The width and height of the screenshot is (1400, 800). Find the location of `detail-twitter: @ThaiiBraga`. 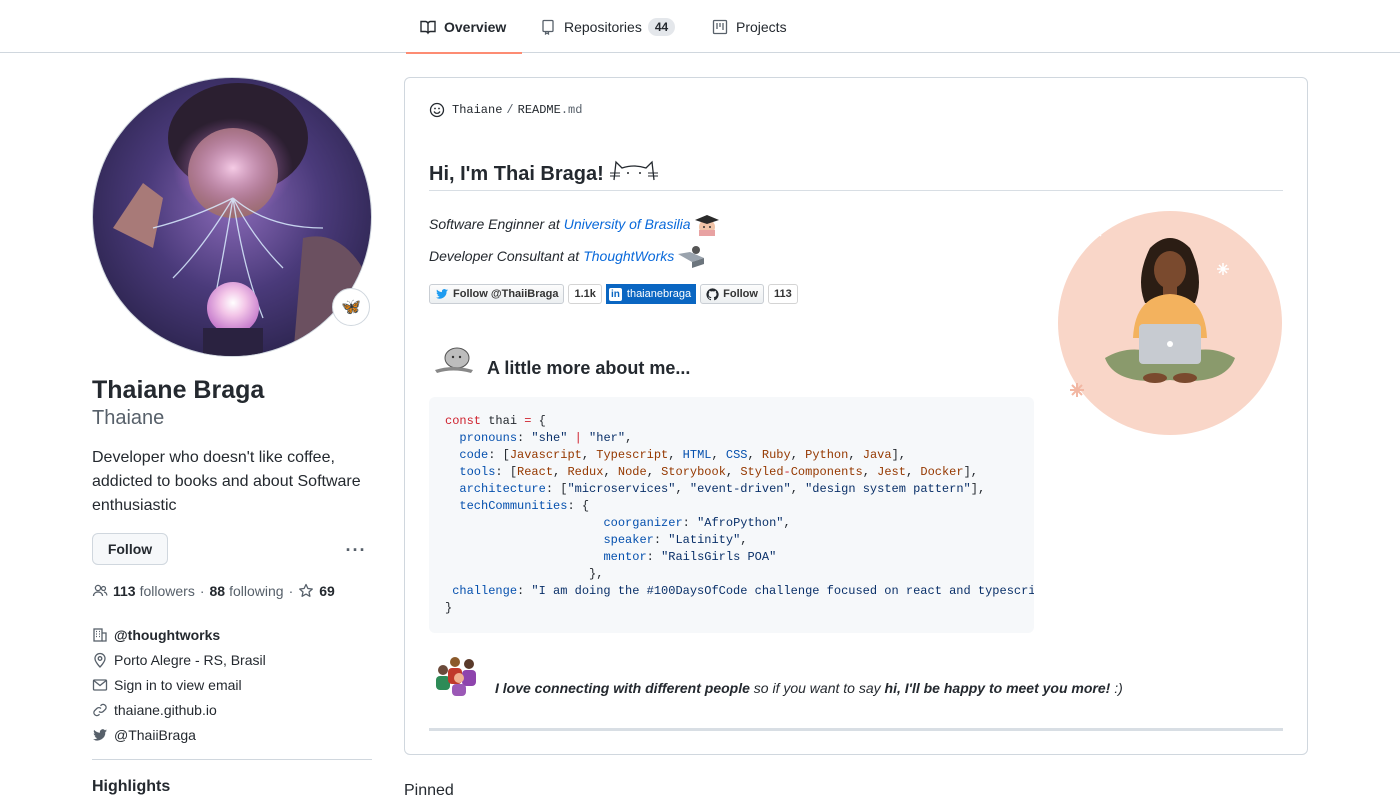

detail-twitter: @ThaiiBraga is located at coordinates (179, 734).